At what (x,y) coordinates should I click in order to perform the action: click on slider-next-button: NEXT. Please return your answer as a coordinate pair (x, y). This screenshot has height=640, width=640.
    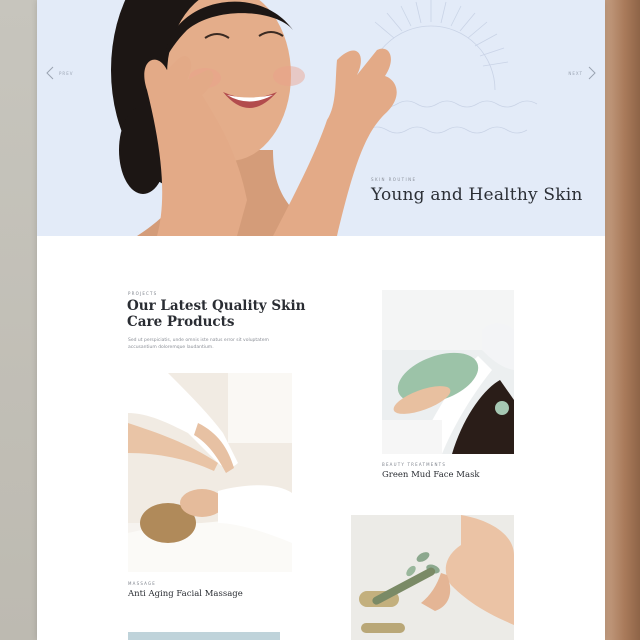
    Looking at the image, I should click on (582, 73).